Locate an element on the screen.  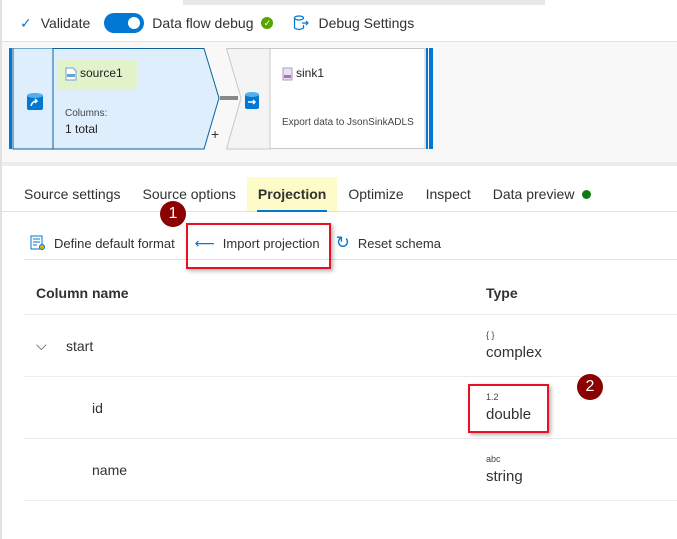
tab-label: Projection is located at coordinates (292, 194).